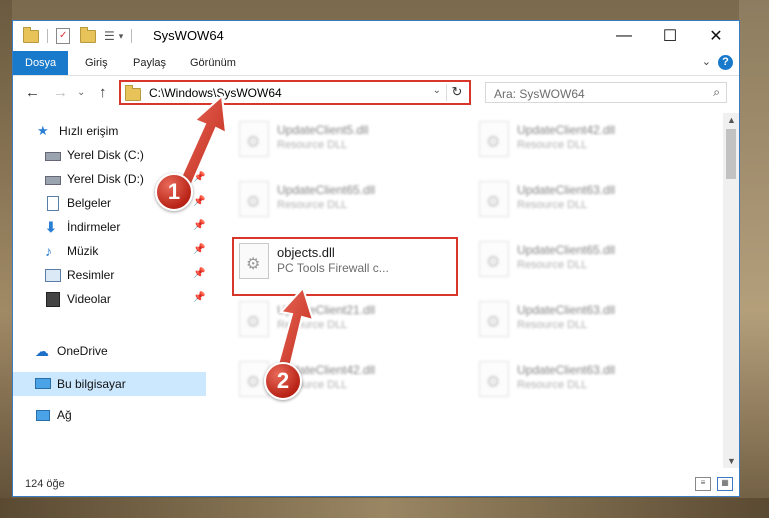  Describe the element at coordinates (43, 384) in the screenshot. I see `computer-icon` at that location.